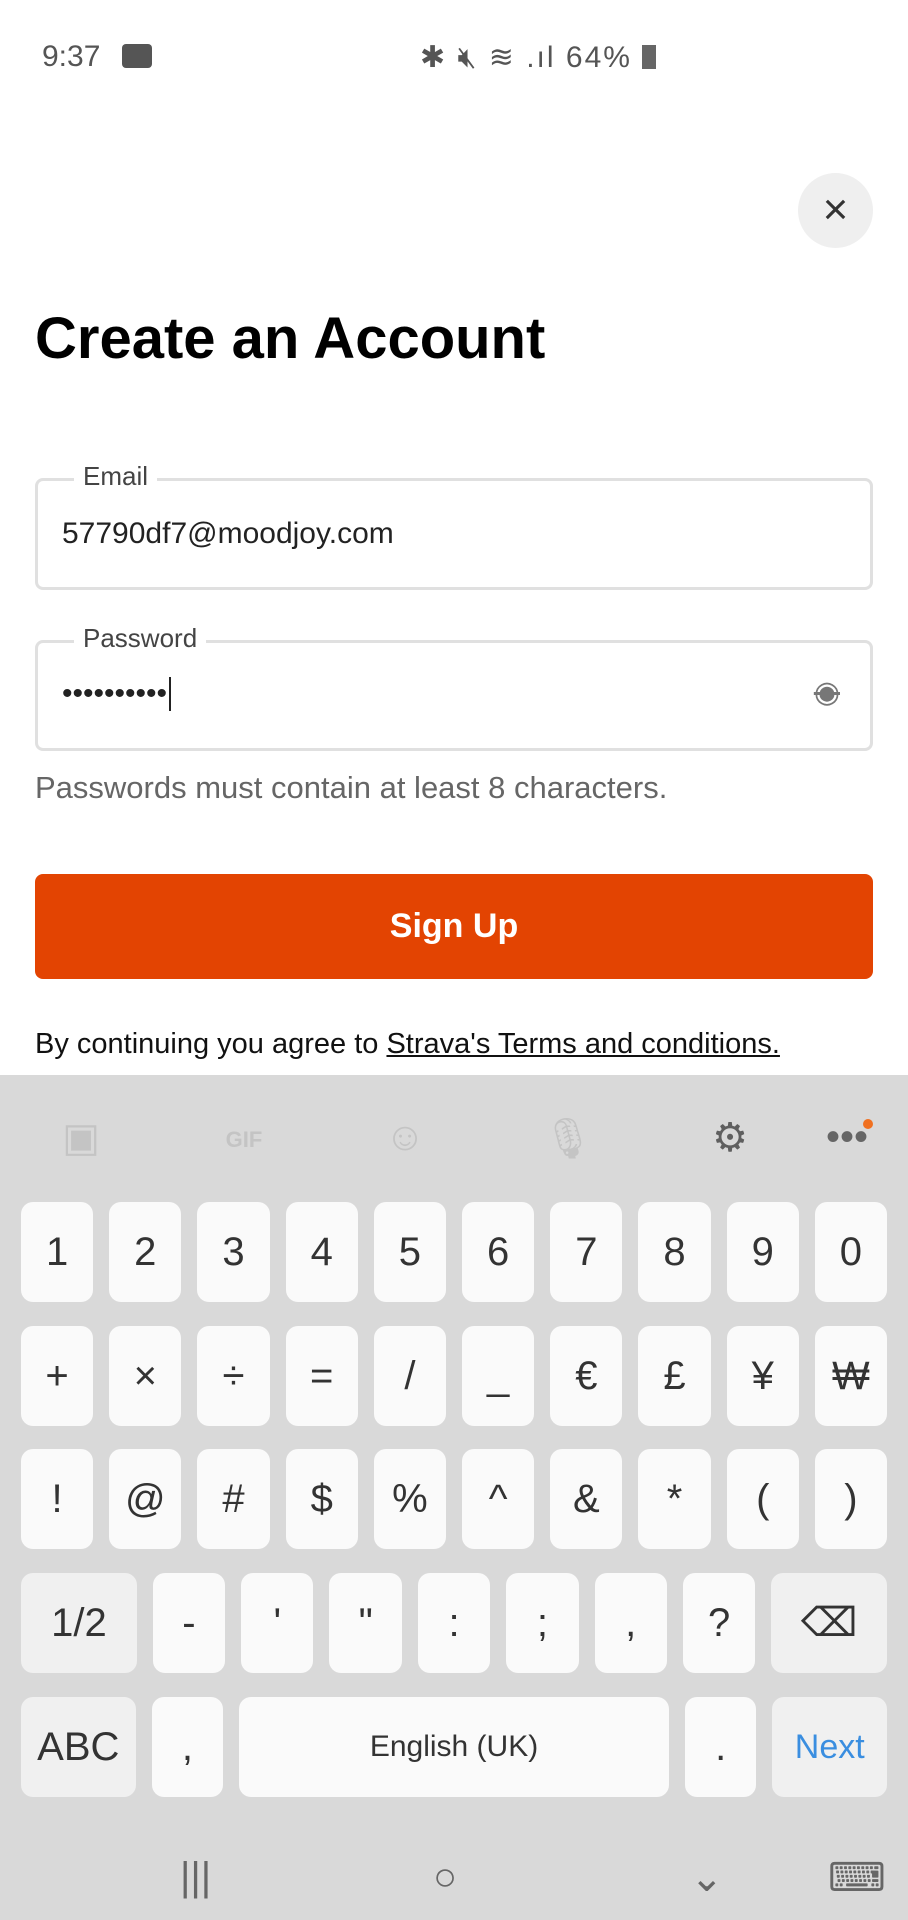 Image resolution: width=908 pixels, height=1920 pixels. I want to click on page-title: Create an Account, so click(290, 338).